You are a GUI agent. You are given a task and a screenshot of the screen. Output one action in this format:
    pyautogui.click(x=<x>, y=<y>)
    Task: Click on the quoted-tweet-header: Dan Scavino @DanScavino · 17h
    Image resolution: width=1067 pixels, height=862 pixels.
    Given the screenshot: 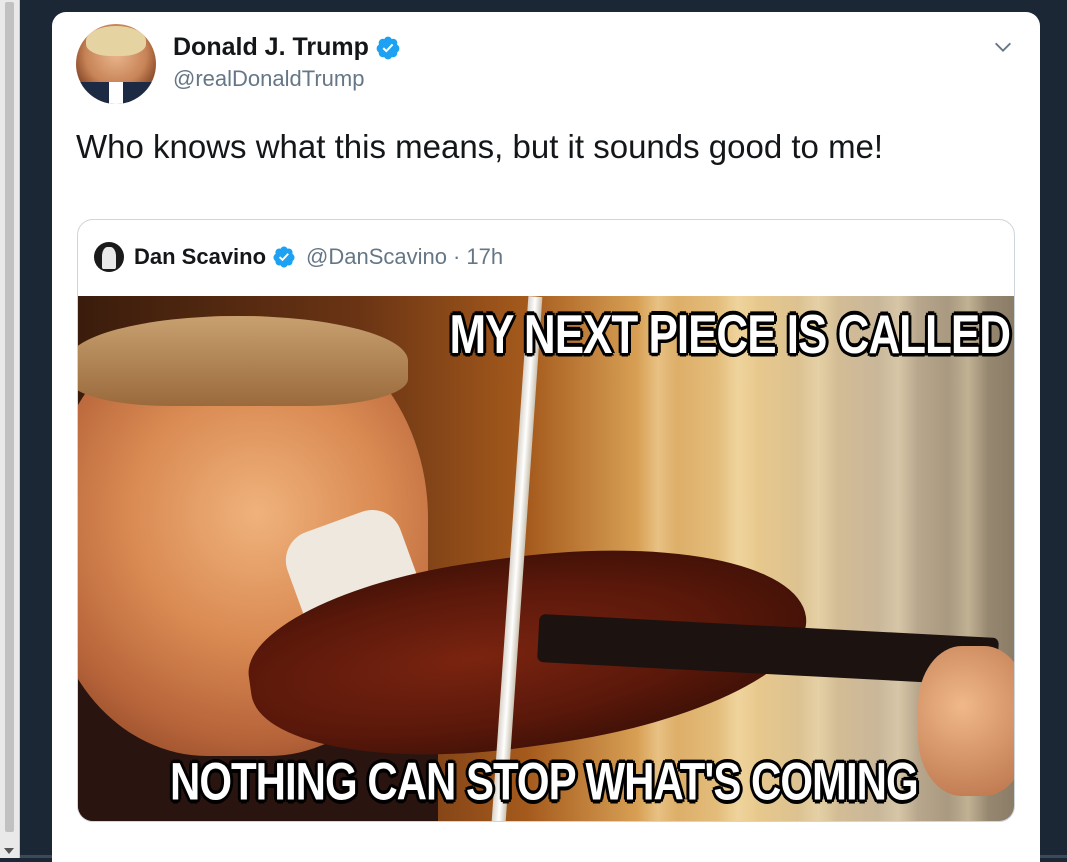 What is the action you would take?
    pyautogui.click(x=298, y=257)
    